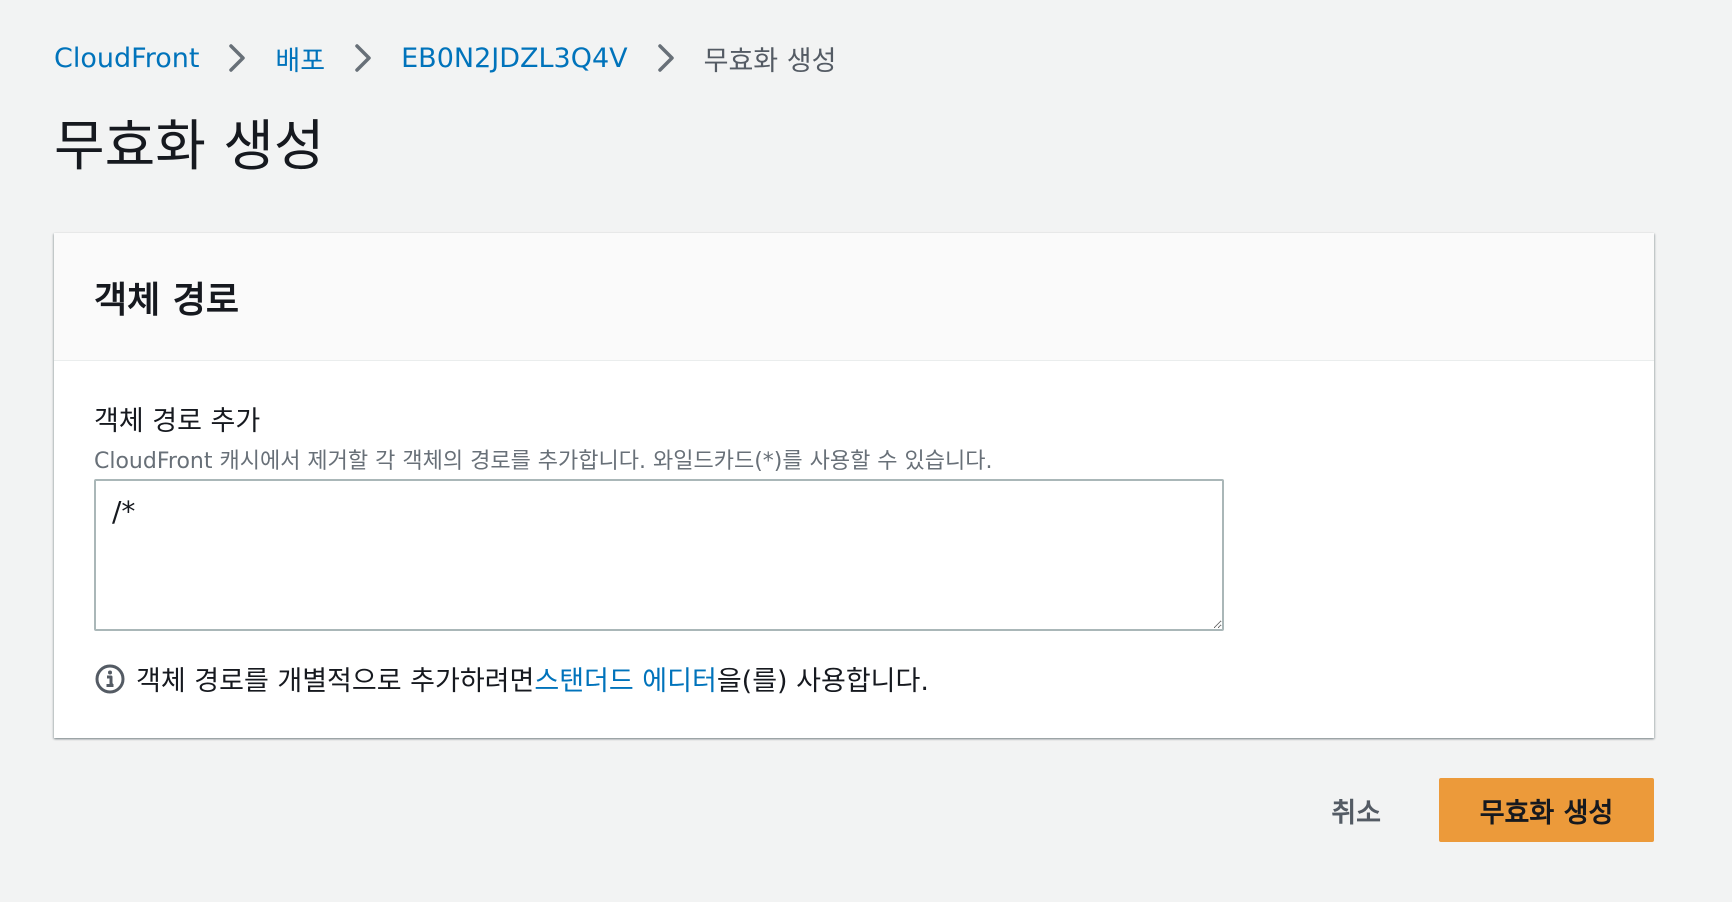  I want to click on form-actions: 취소 무효화 생성, so click(1482, 810).